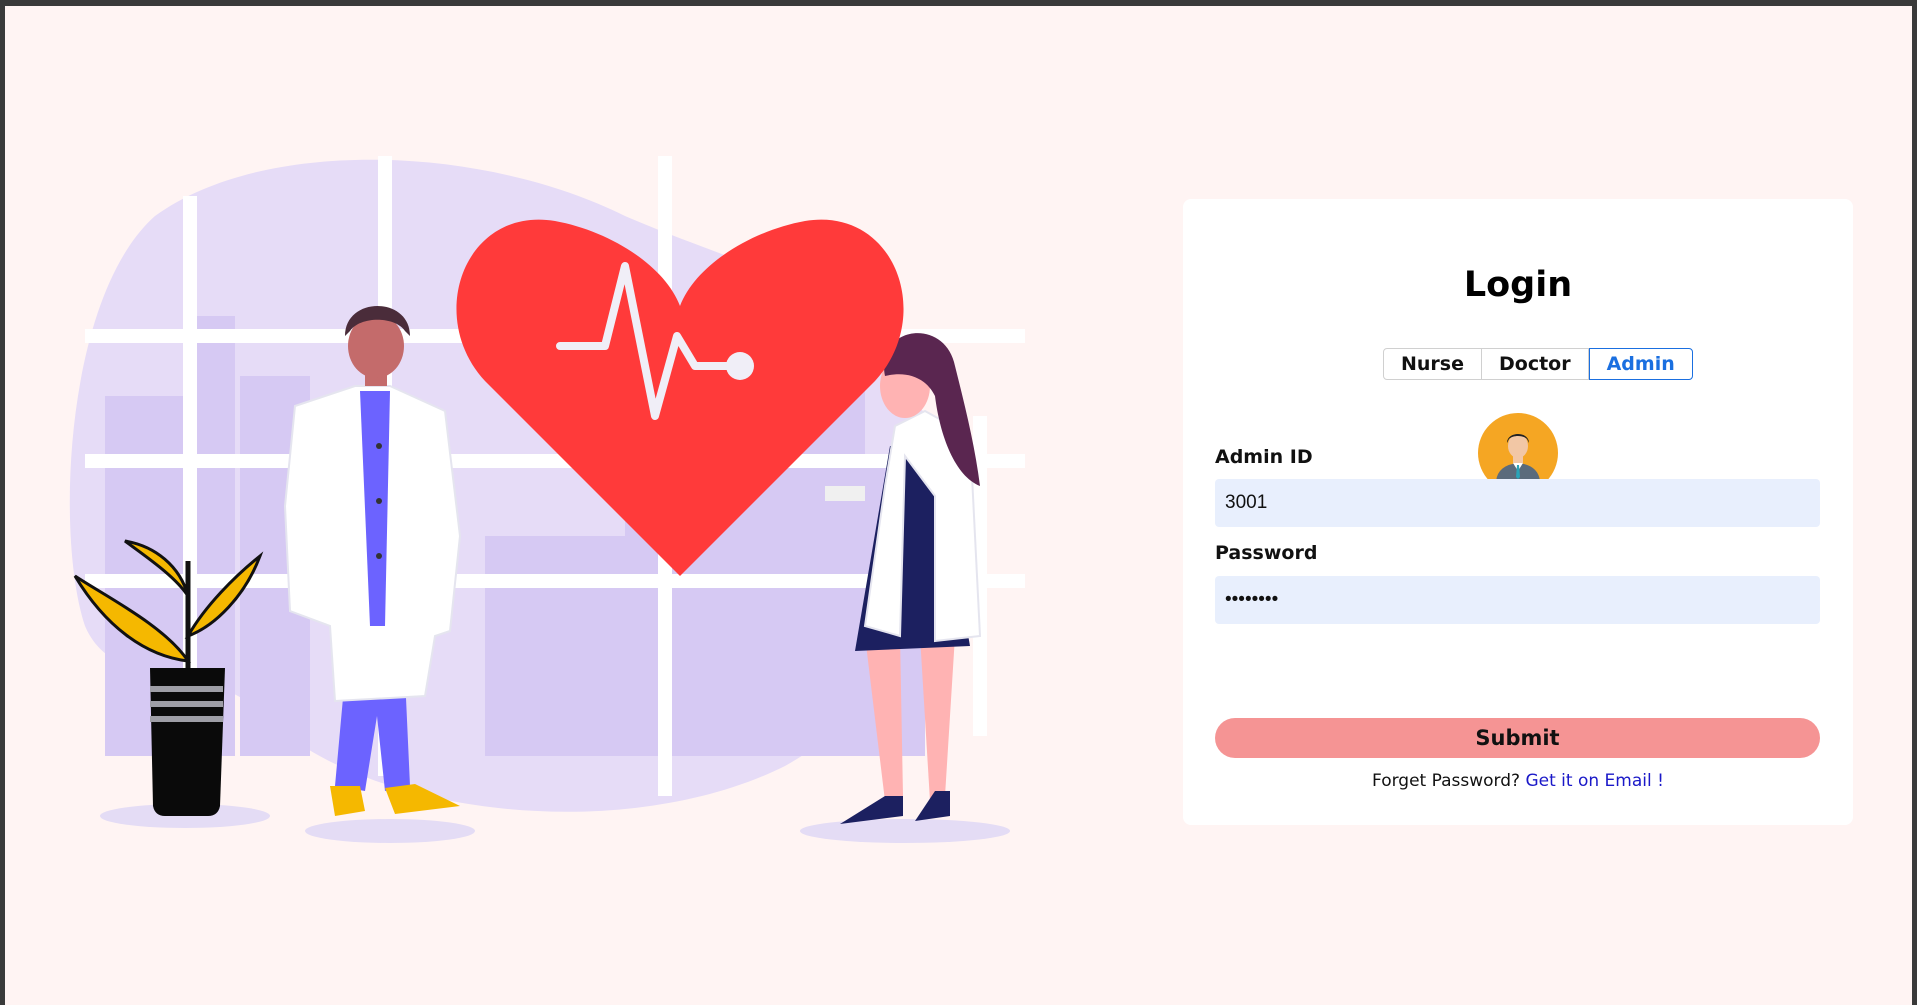 The image size is (1917, 1005). I want to click on tab-admin: Admin, so click(1640, 364).